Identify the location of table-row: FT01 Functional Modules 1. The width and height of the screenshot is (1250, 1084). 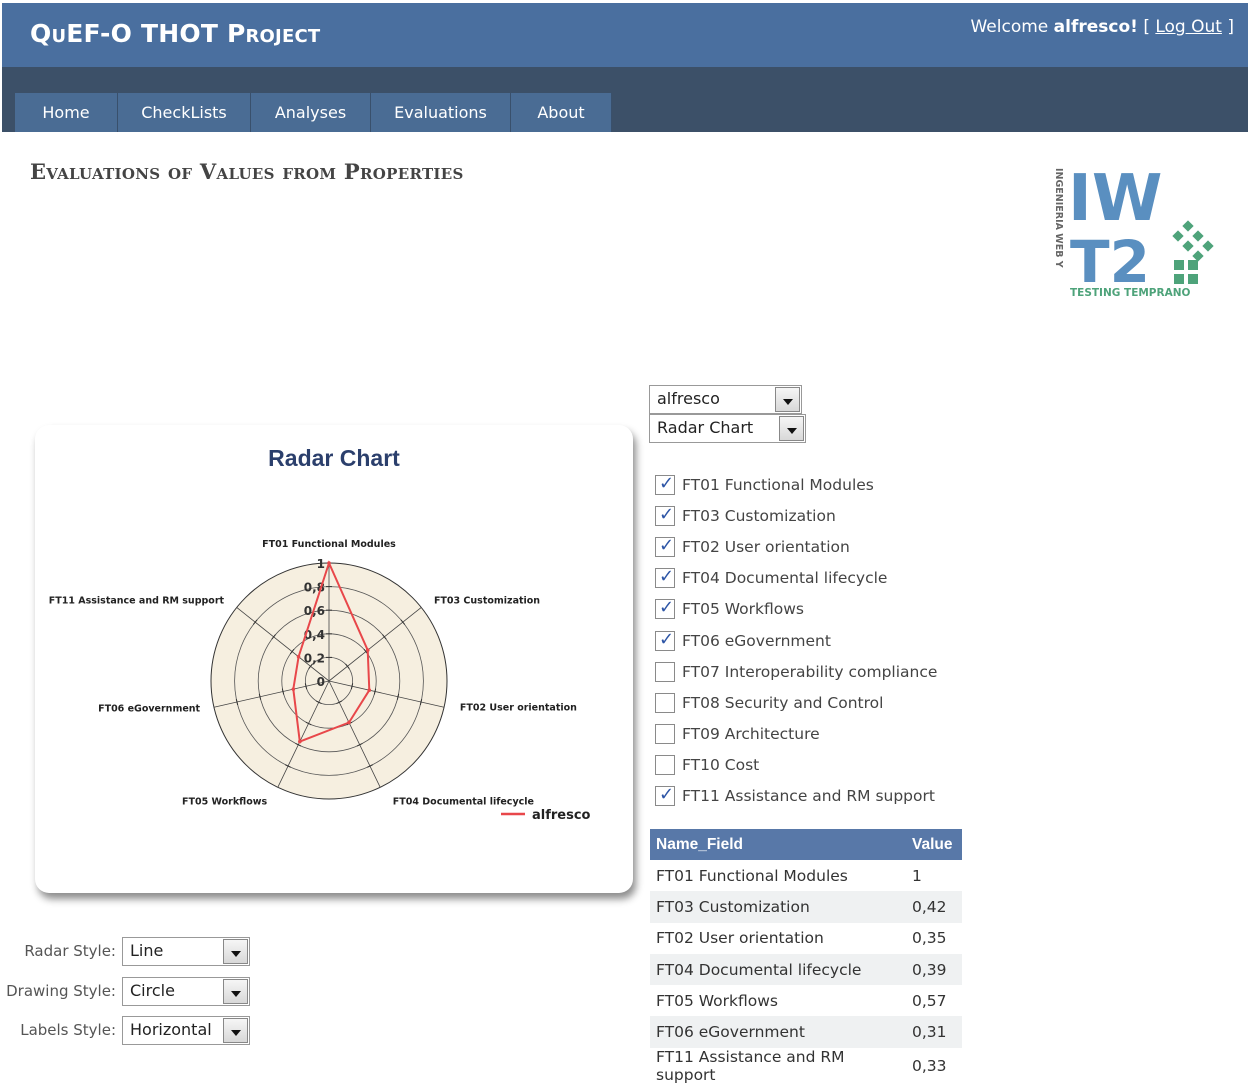
(806, 876).